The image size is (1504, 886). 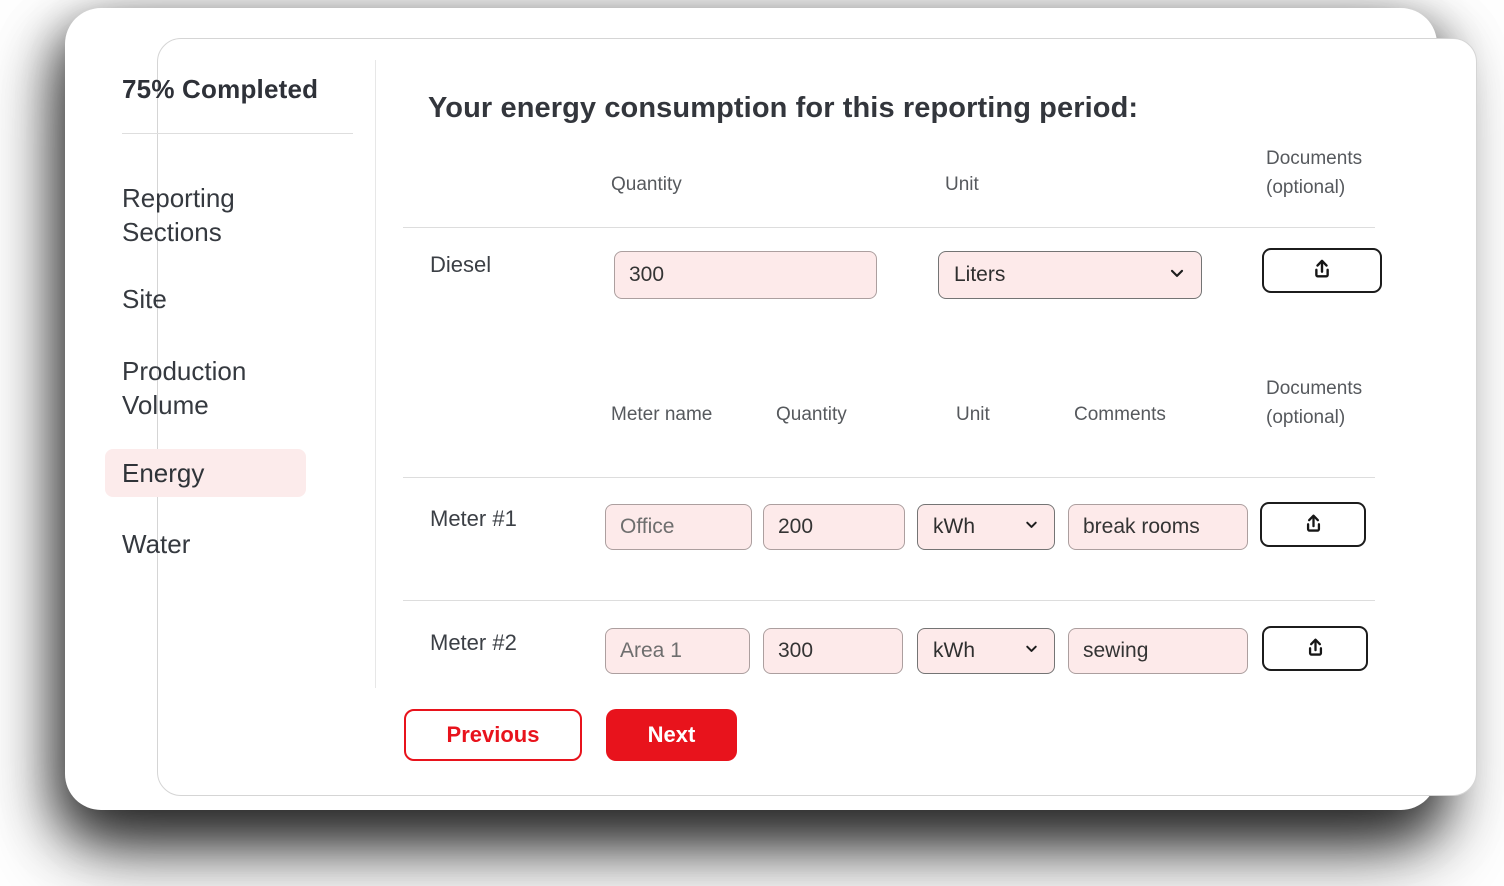 I want to click on meter1-unit-select: kWh, so click(x=986, y=527).